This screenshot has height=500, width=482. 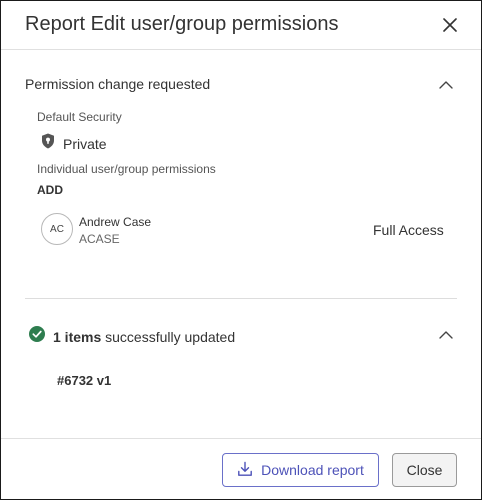 What do you see at coordinates (77, 336) in the screenshot?
I see `success-count: 1 items` at bounding box center [77, 336].